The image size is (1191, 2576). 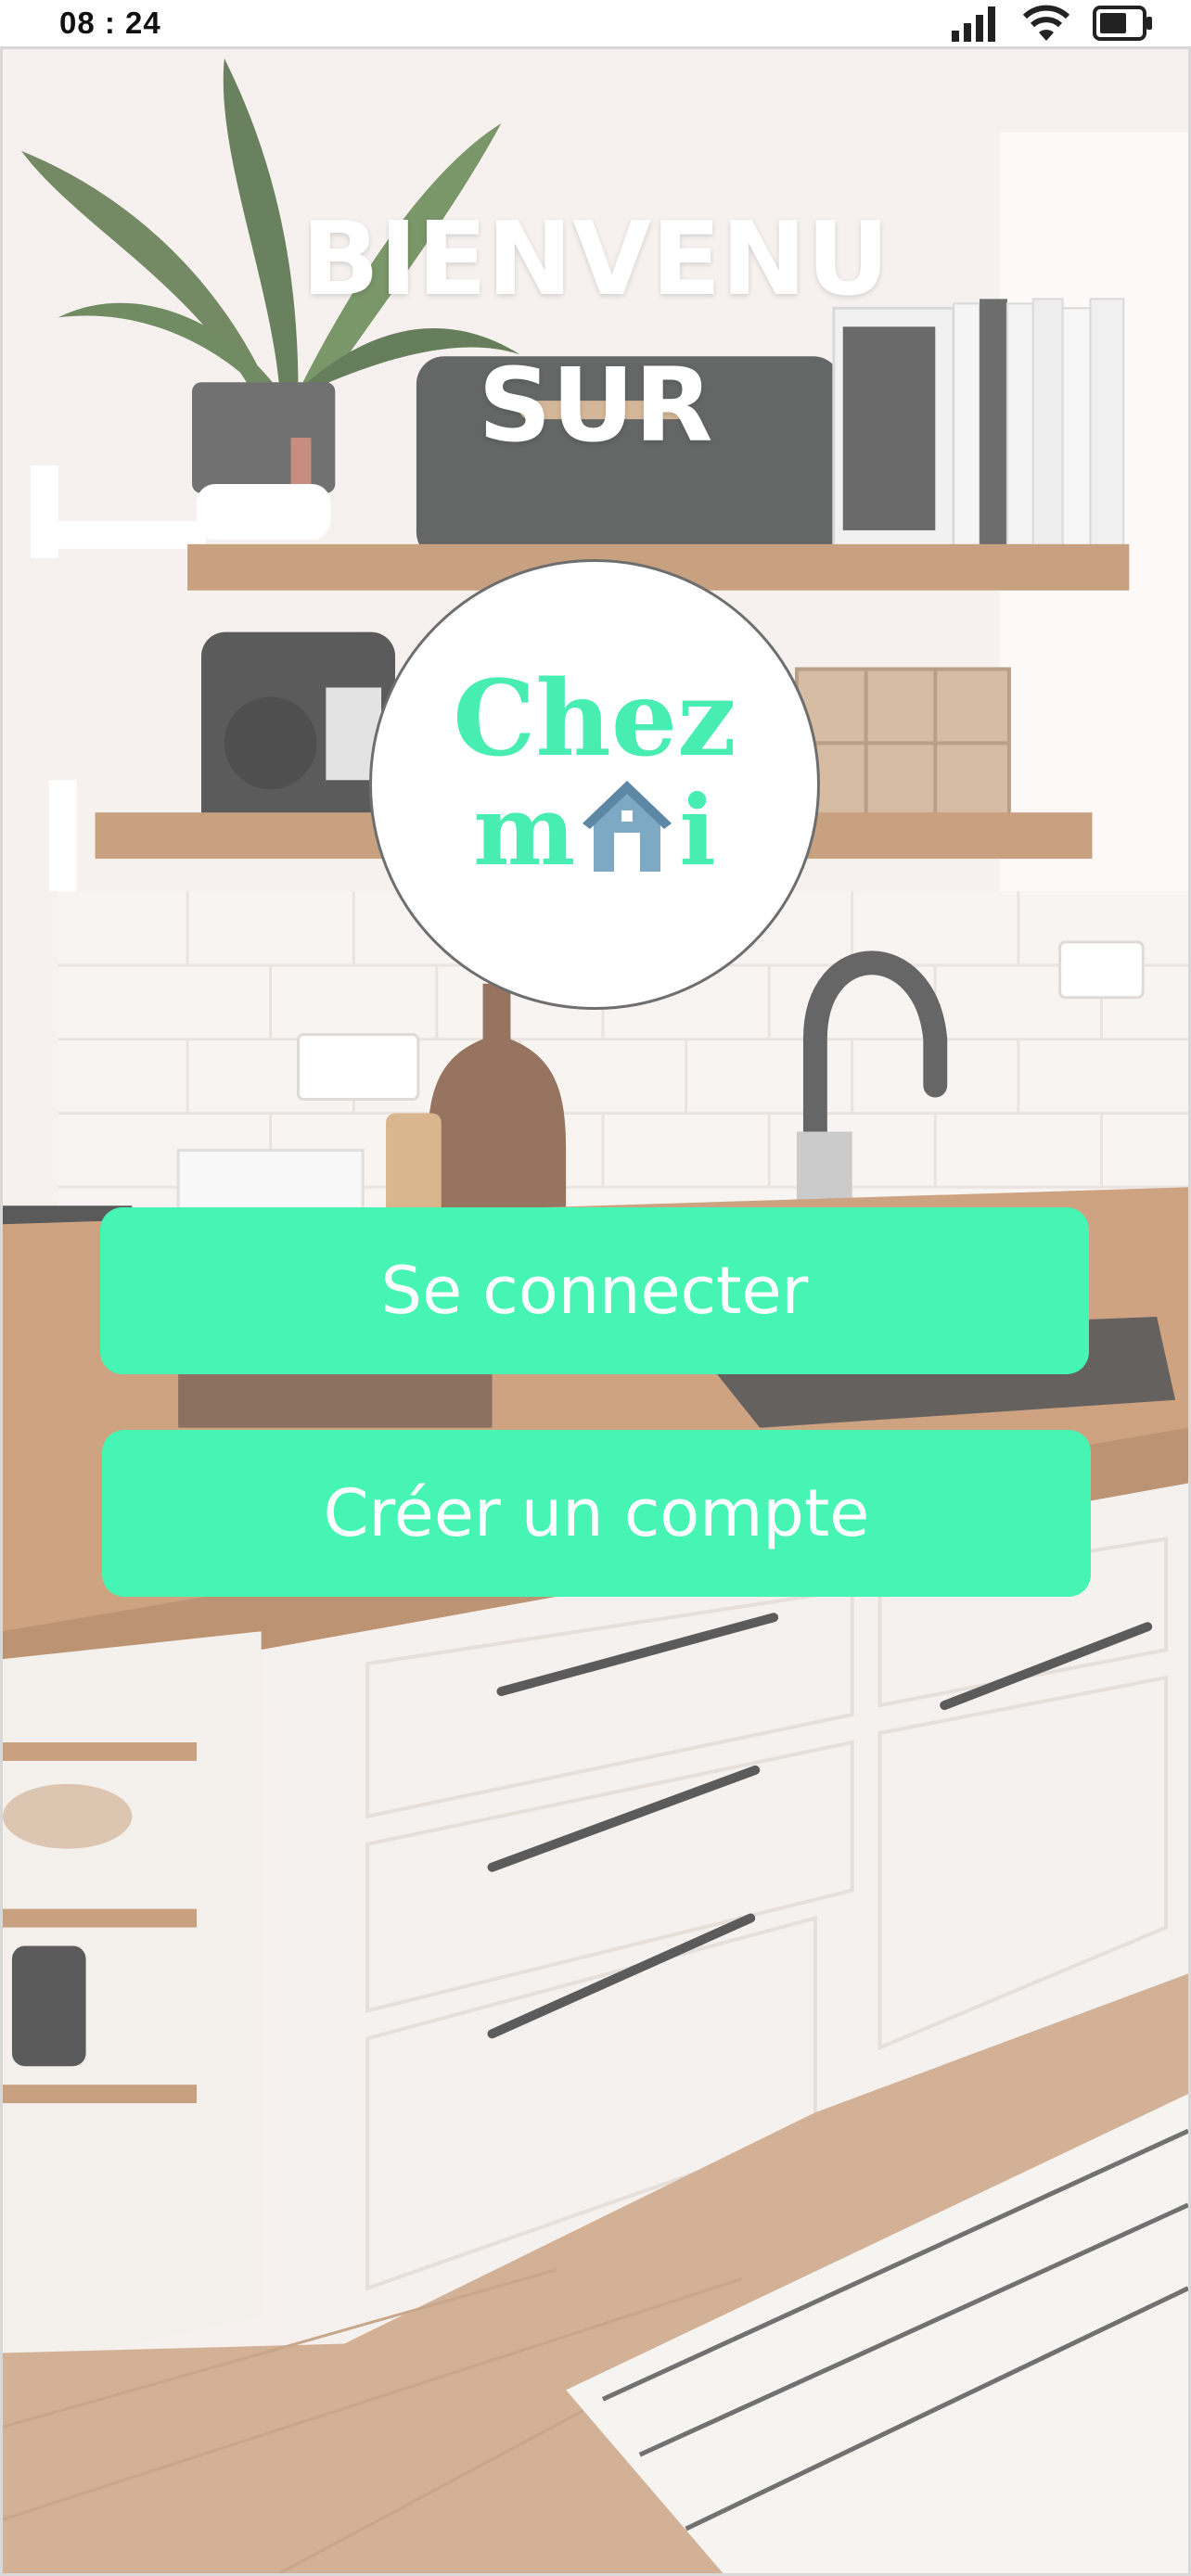 I want to click on status-time: 08 : 24, so click(x=110, y=23).